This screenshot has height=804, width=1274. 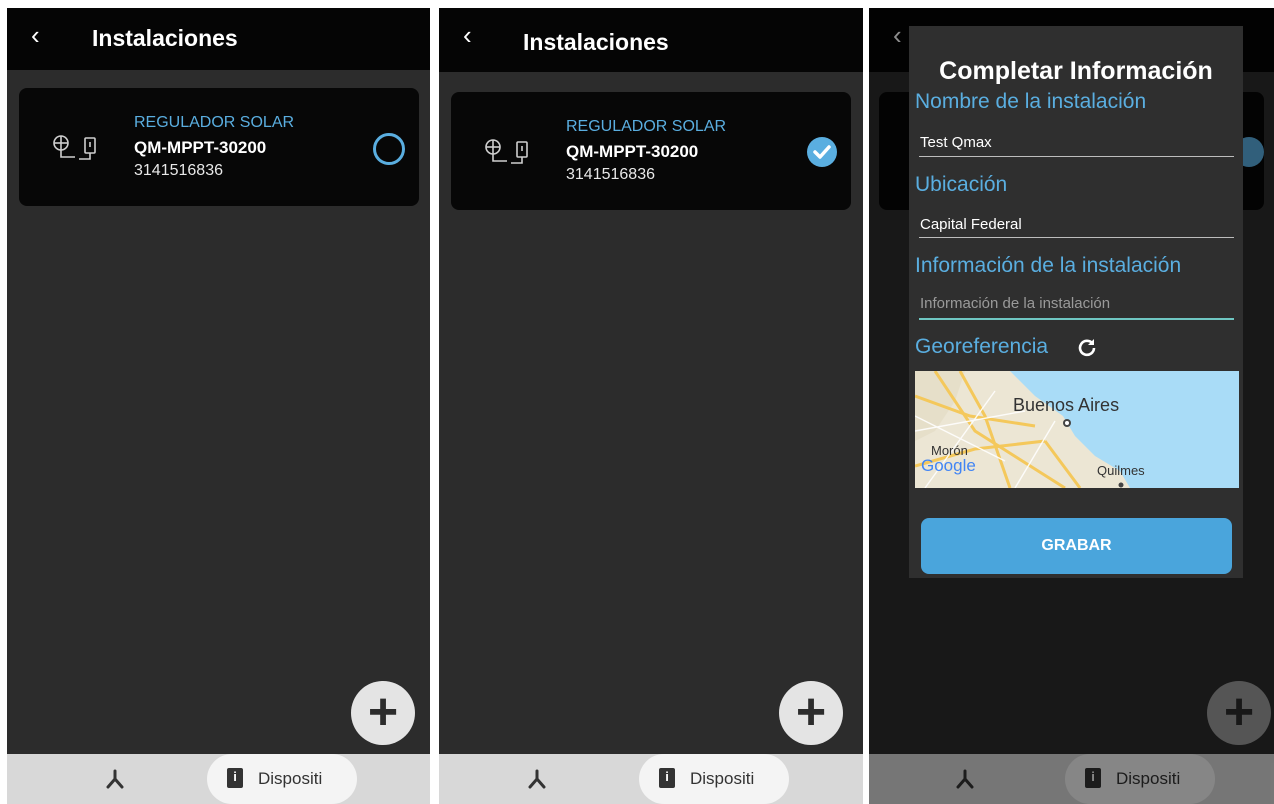 What do you see at coordinates (389, 149) in the screenshot?
I see `select-radio-icon` at bounding box center [389, 149].